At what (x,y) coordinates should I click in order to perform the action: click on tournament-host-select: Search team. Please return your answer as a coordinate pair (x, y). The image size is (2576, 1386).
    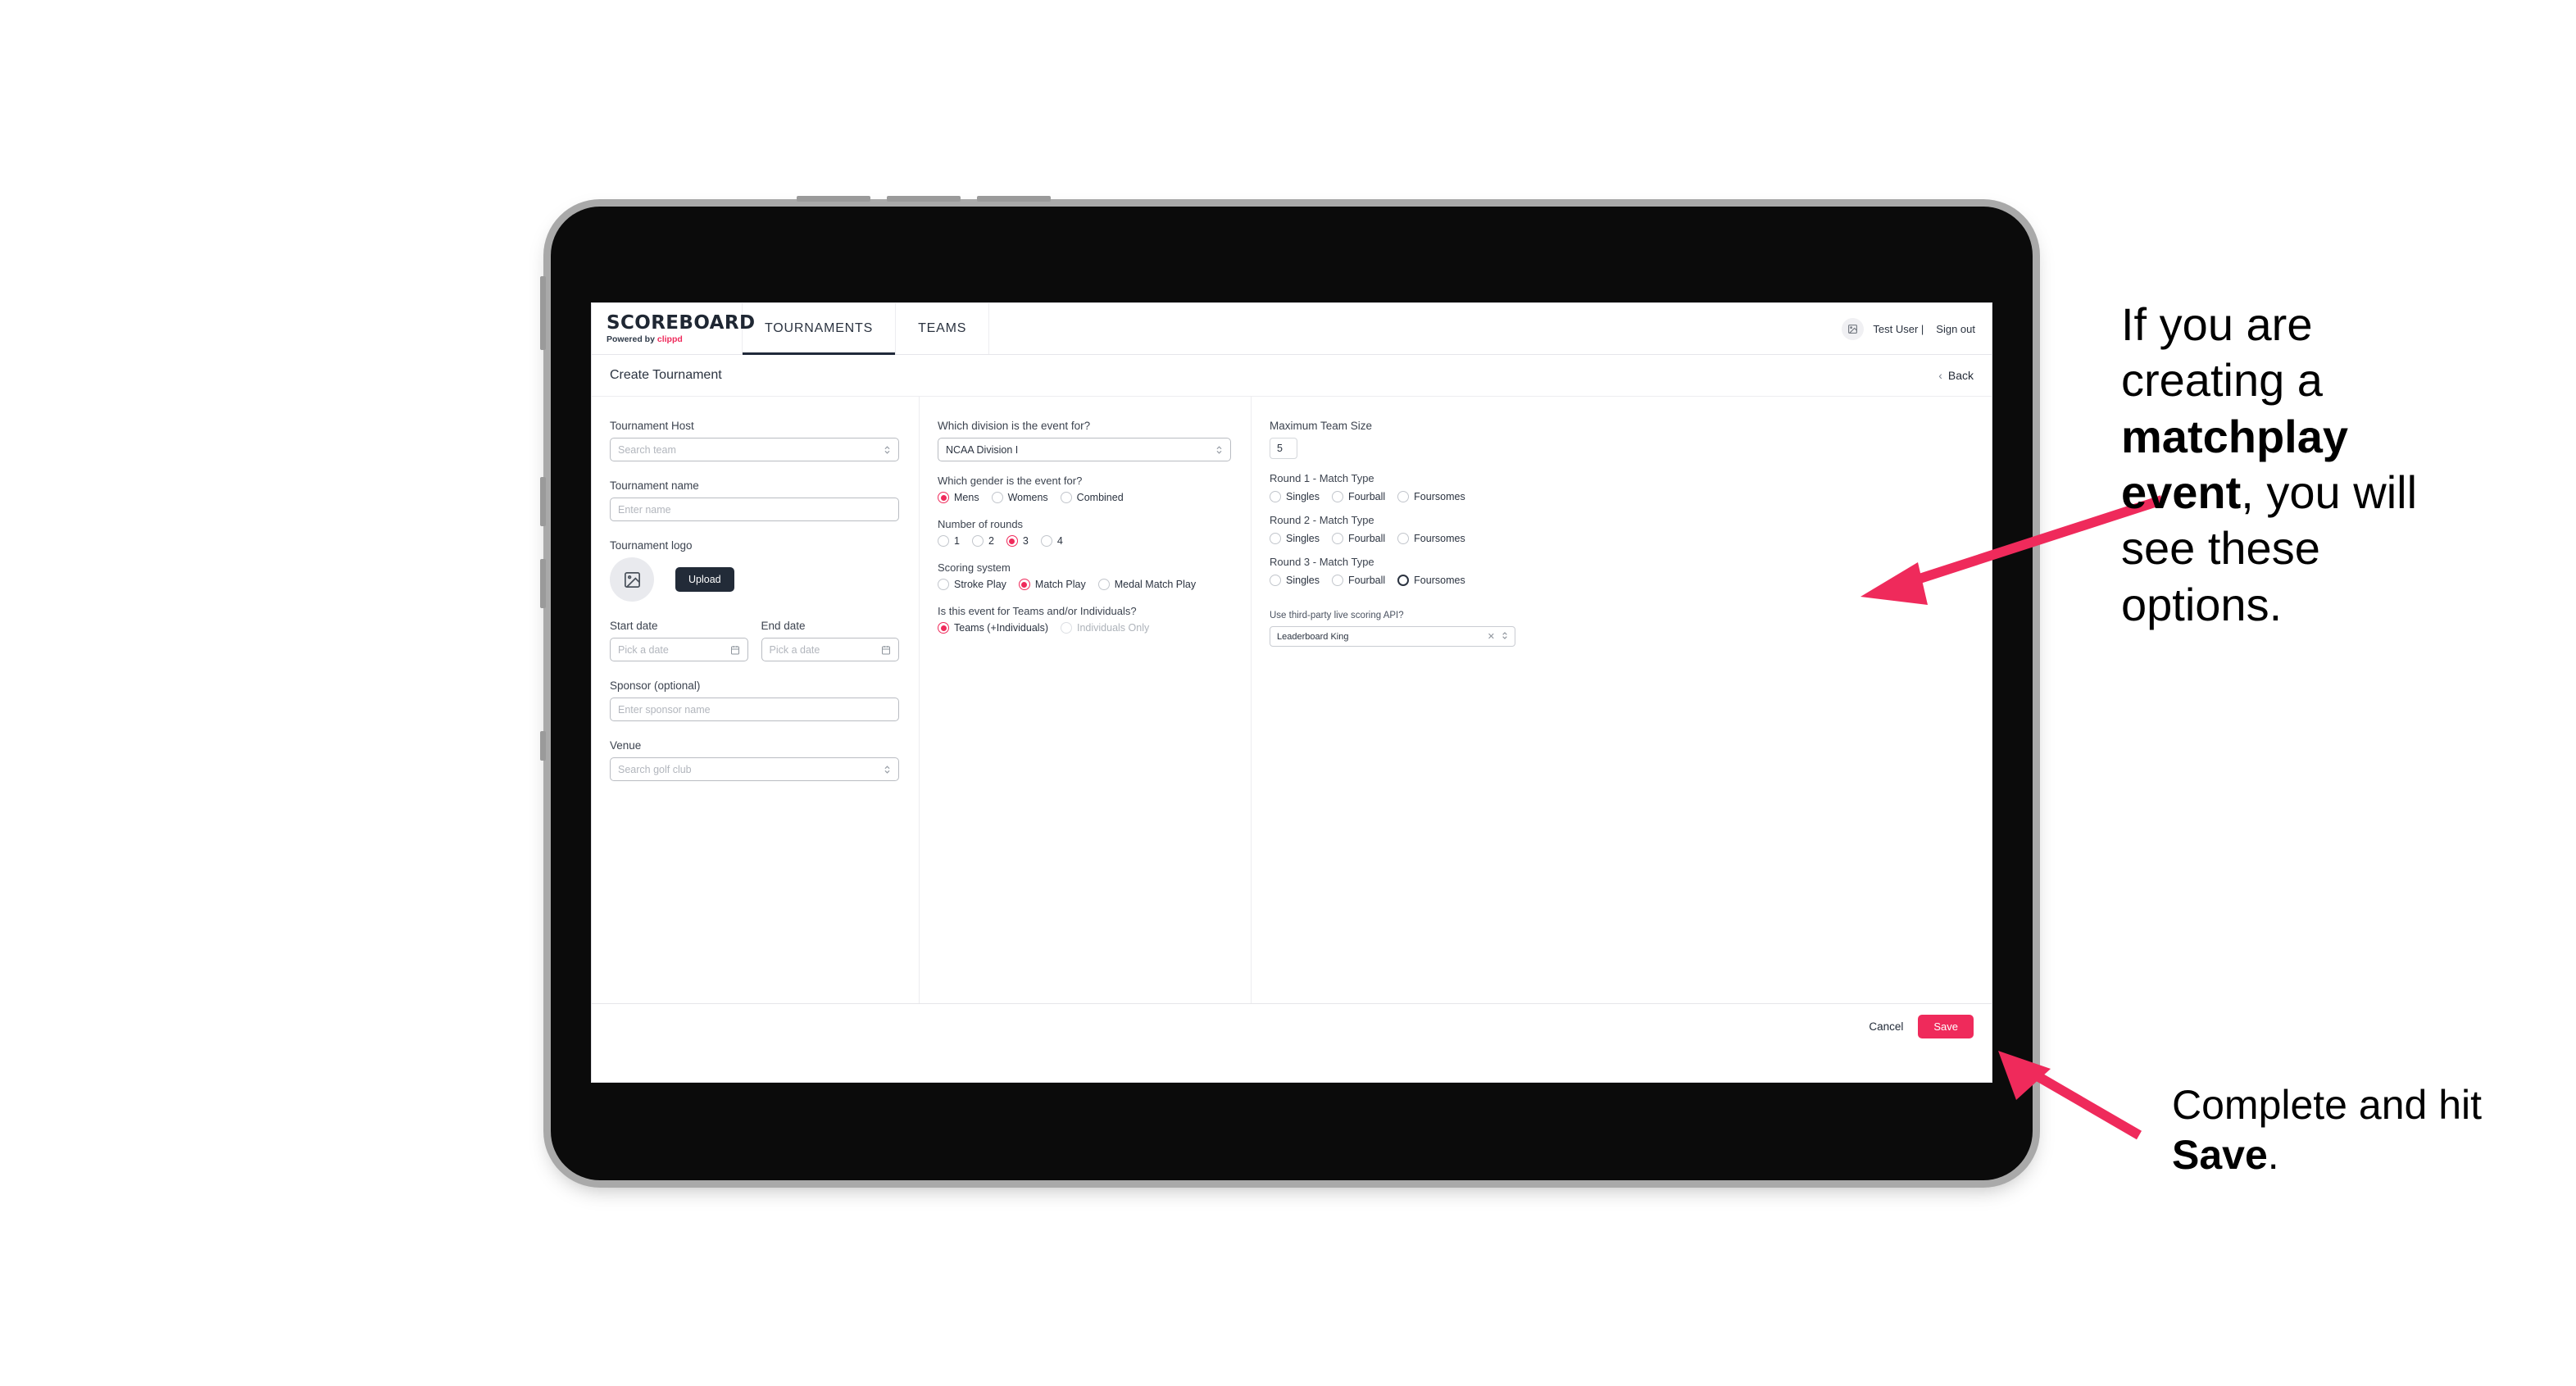
    Looking at the image, I should click on (754, 449).